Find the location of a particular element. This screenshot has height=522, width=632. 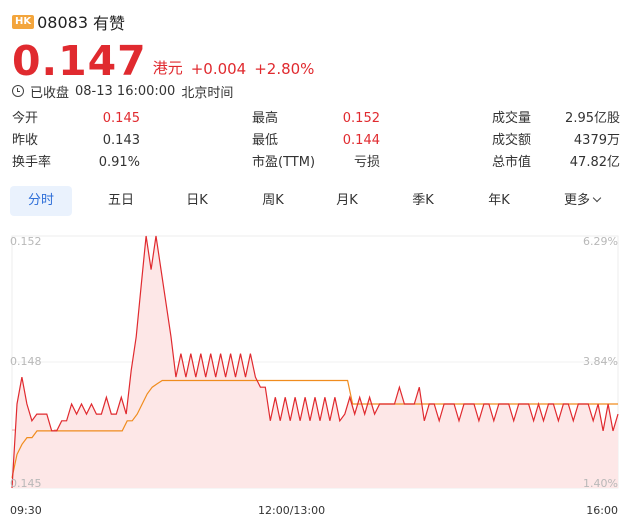

tab-monthly-k: 月K is located at coordinates (347, 201).